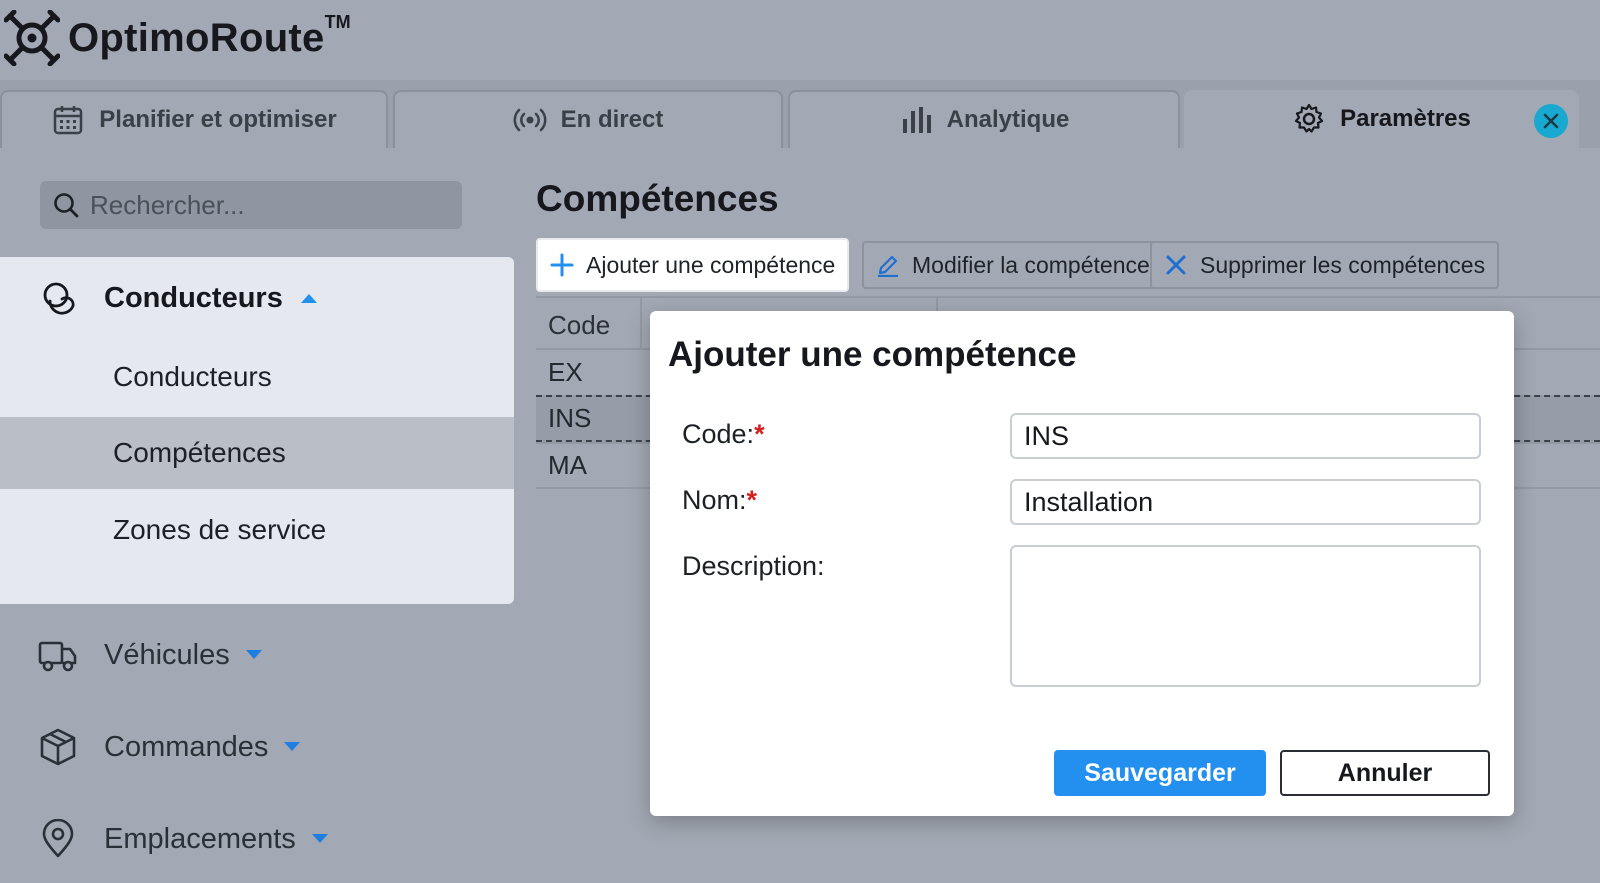 The image size is (1600, 883). Describe the element at coordinates (1245, 502) in the screenshot. I see `name-input` at that location.